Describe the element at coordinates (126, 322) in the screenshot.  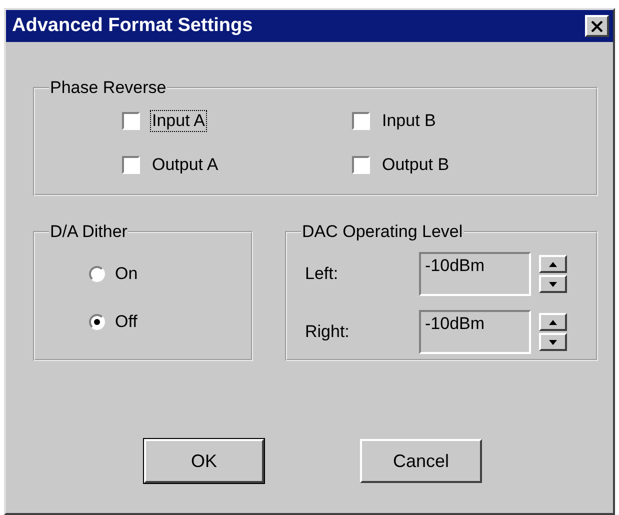
I see `radio-label: Off` at that location.